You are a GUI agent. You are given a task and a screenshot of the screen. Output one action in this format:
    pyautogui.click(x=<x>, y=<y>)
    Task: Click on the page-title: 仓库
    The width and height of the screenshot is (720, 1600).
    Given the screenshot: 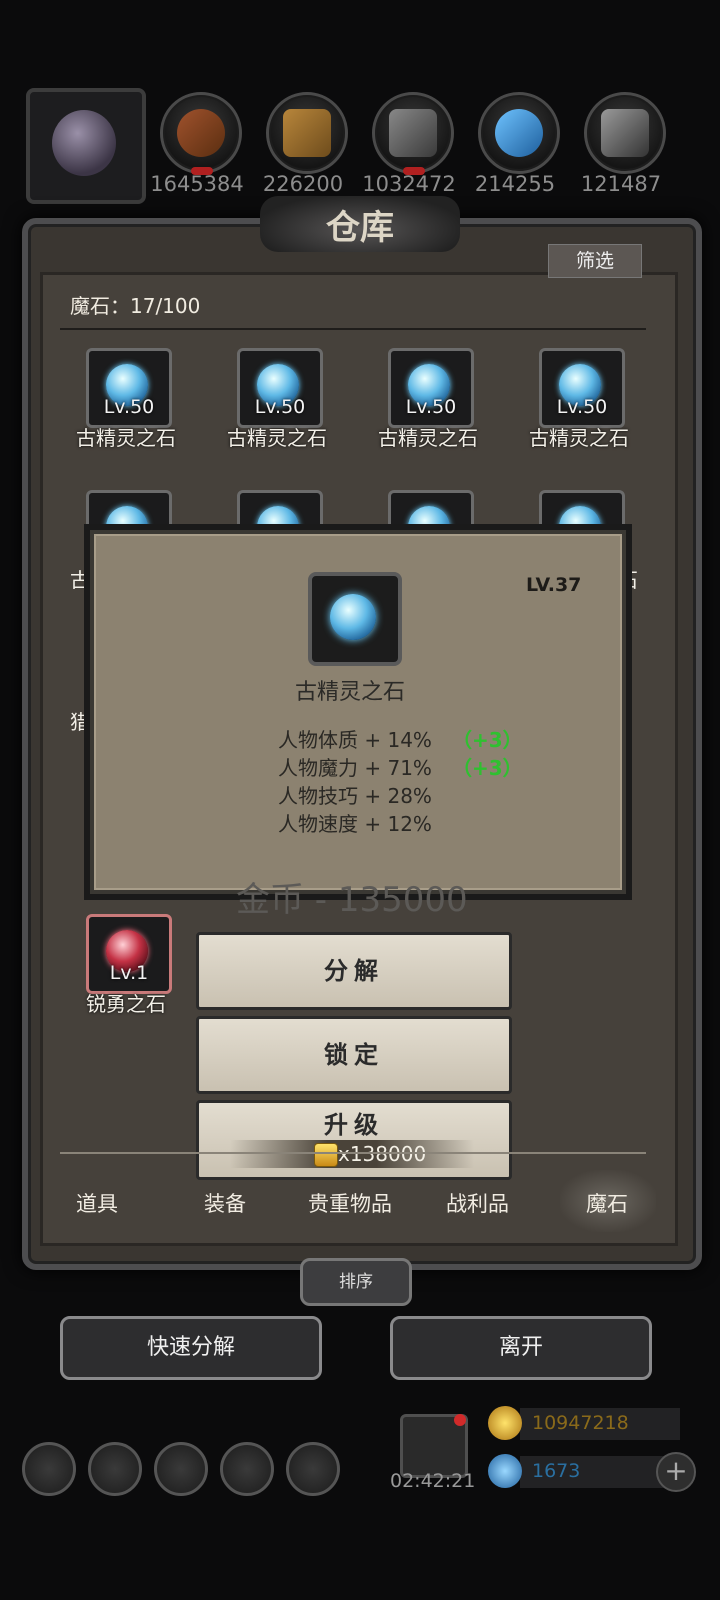 What is the action you would take?
    pyautogui.click(x=360, y=228)
    